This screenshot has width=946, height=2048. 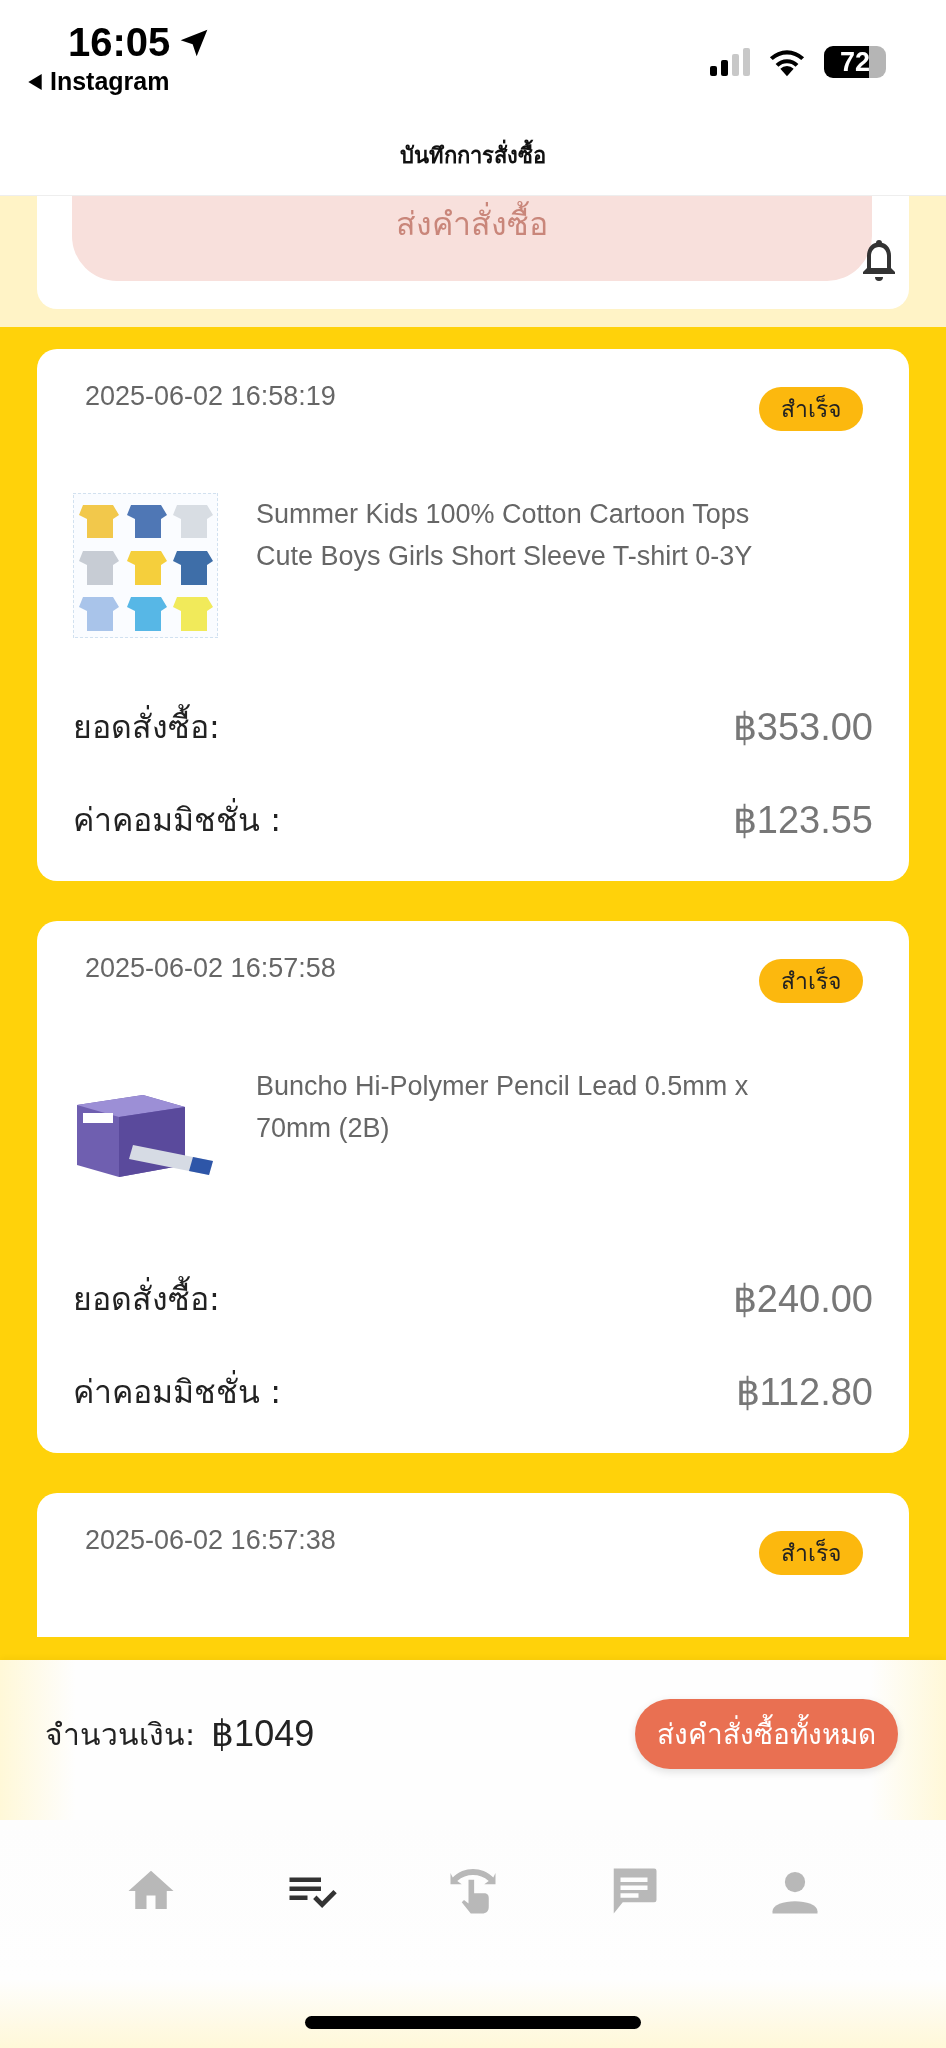 What do you see at coordinates (473, 1565) in the screenshot?
I see `order-card: 2025-06-02 16:57:38 สำเร็จ` at bounding box center [473, 1565].